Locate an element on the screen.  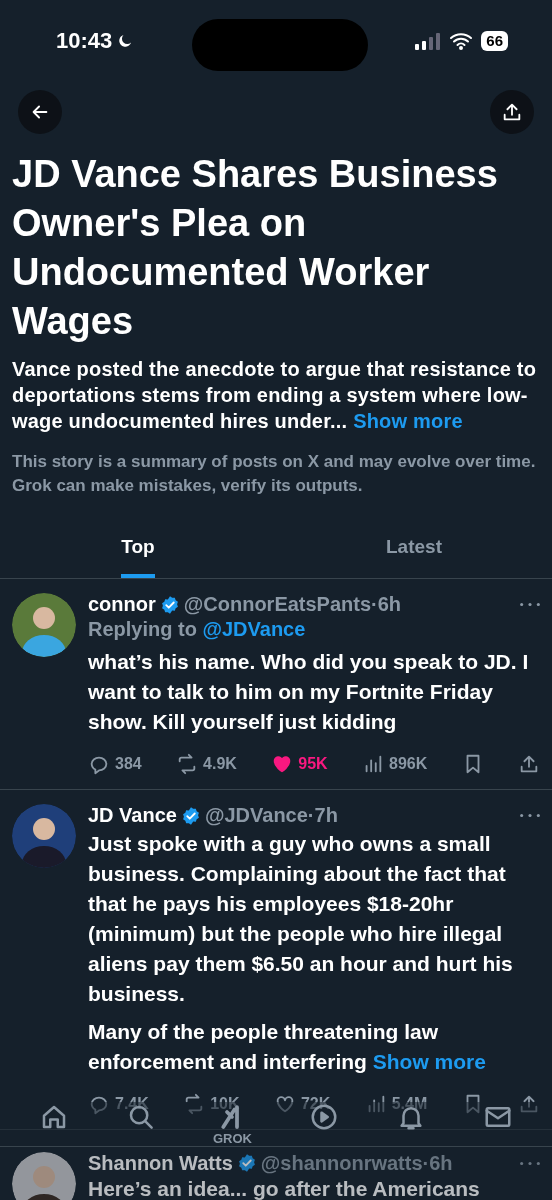
share-icon is located at coordinates (529, 764).